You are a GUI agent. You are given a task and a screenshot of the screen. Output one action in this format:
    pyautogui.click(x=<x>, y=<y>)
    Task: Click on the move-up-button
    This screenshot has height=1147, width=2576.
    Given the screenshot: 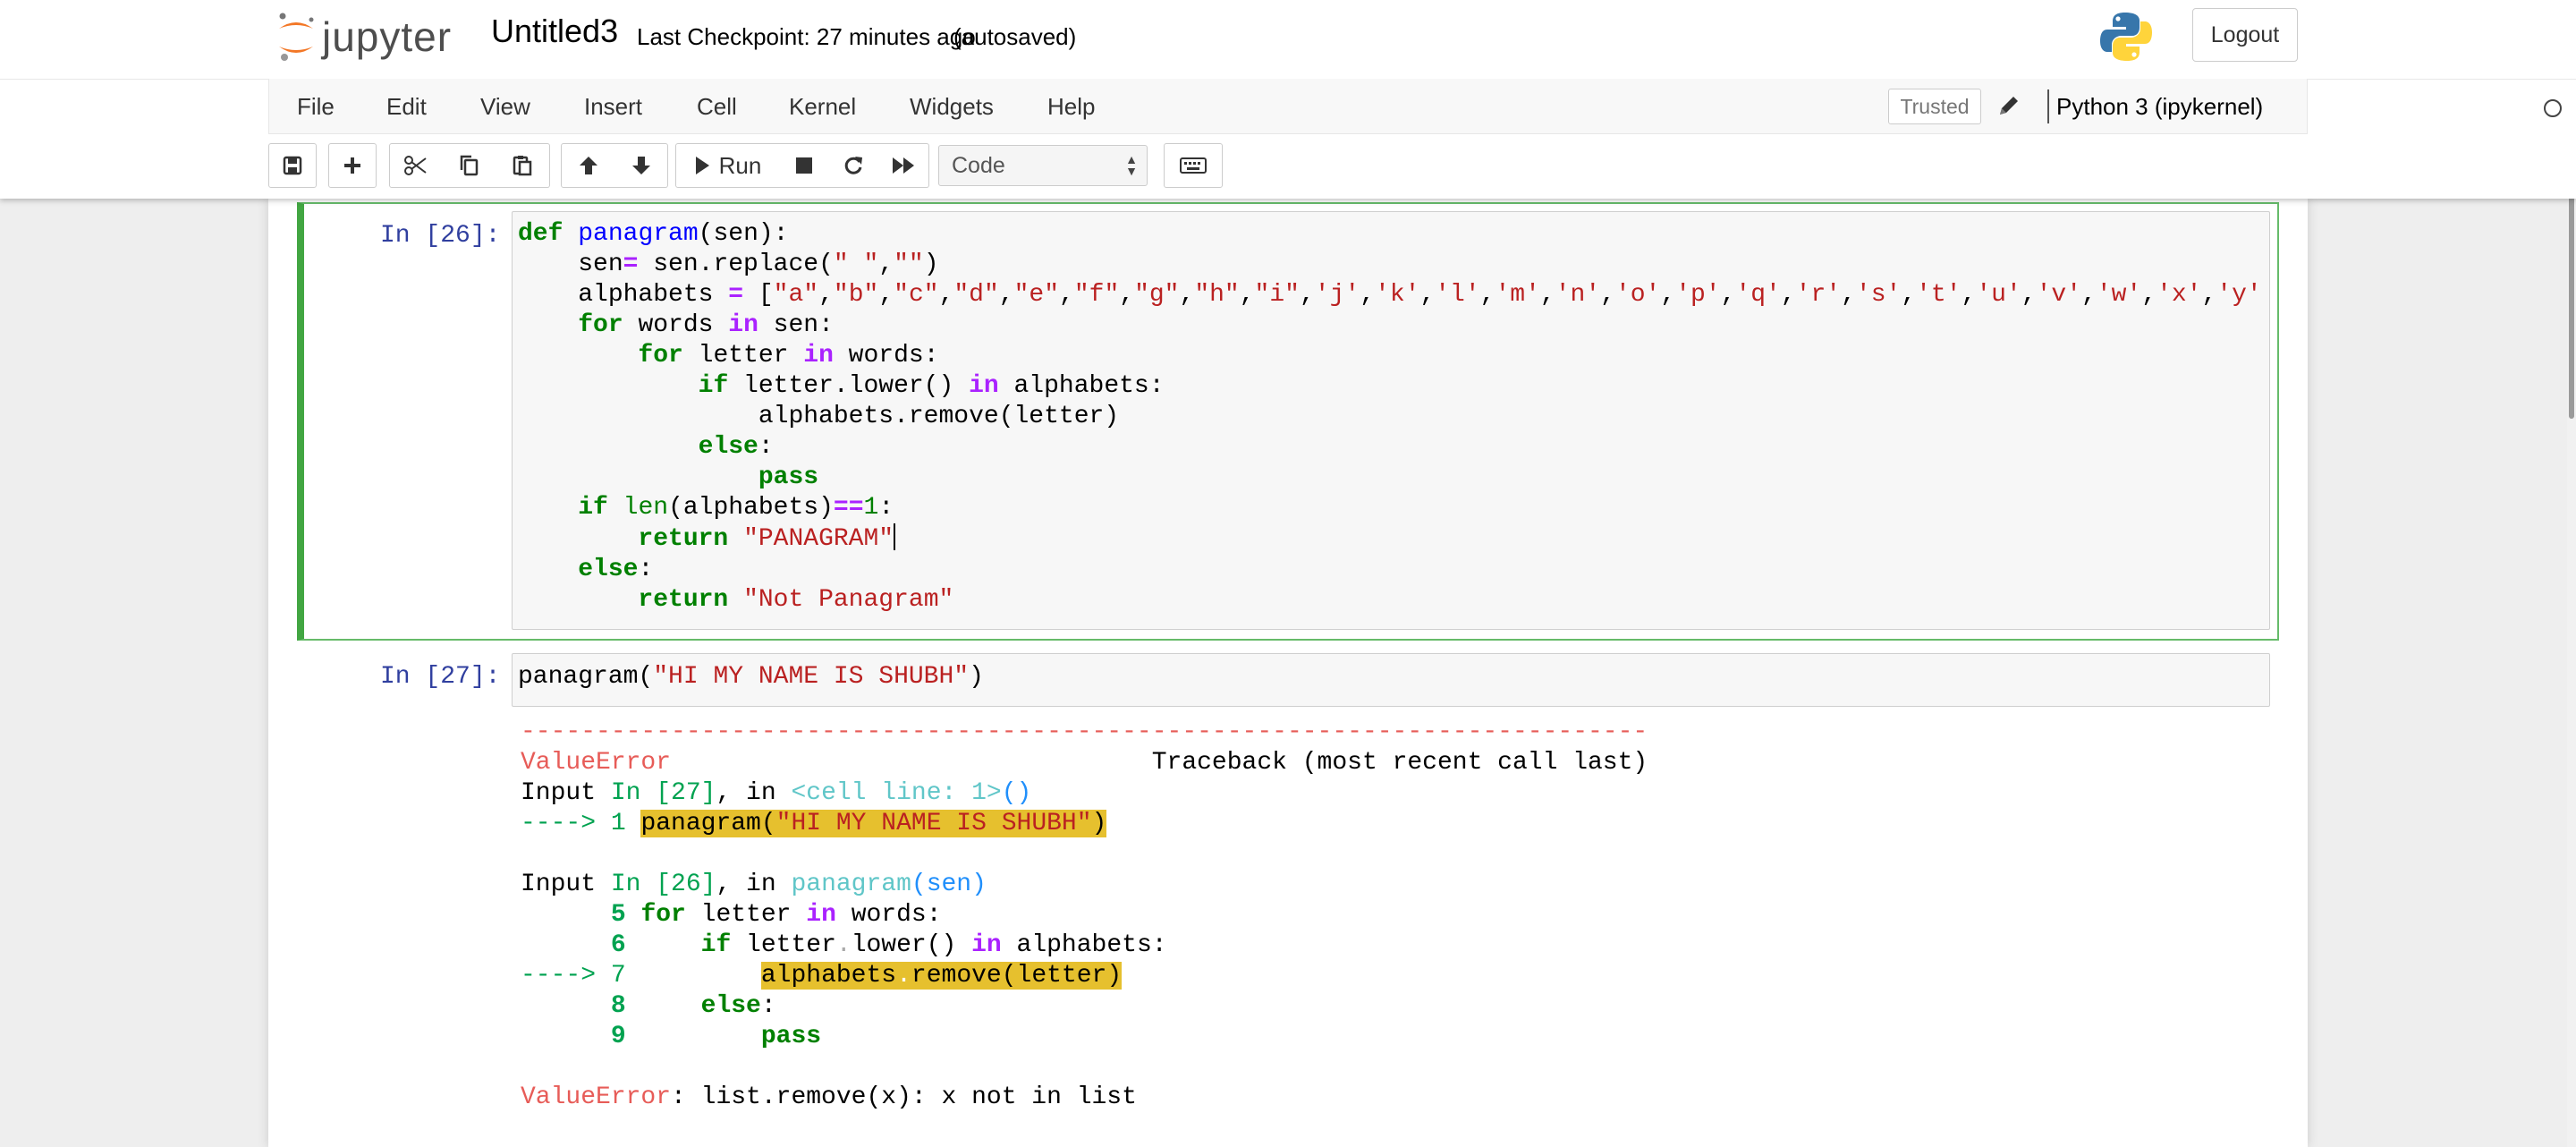 What is the action you would take?
    pyautogui.click(x=588, y=165)
    